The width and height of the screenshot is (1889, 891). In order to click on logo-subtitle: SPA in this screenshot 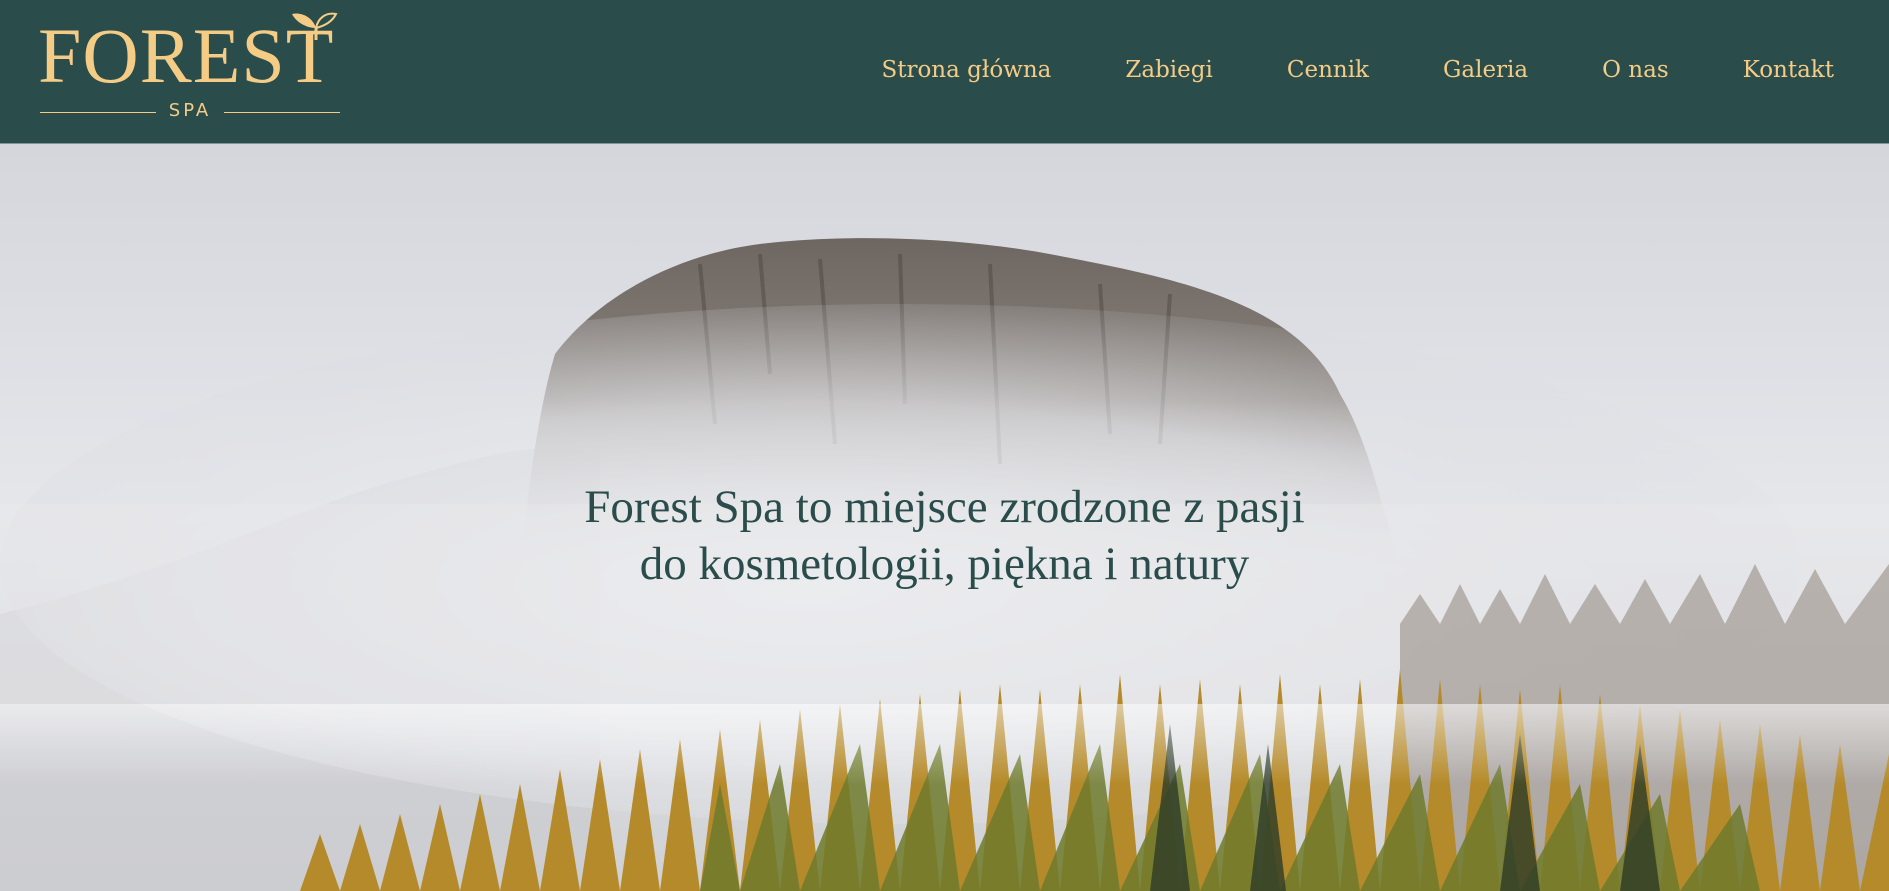, I will do `click(190, 111)`.